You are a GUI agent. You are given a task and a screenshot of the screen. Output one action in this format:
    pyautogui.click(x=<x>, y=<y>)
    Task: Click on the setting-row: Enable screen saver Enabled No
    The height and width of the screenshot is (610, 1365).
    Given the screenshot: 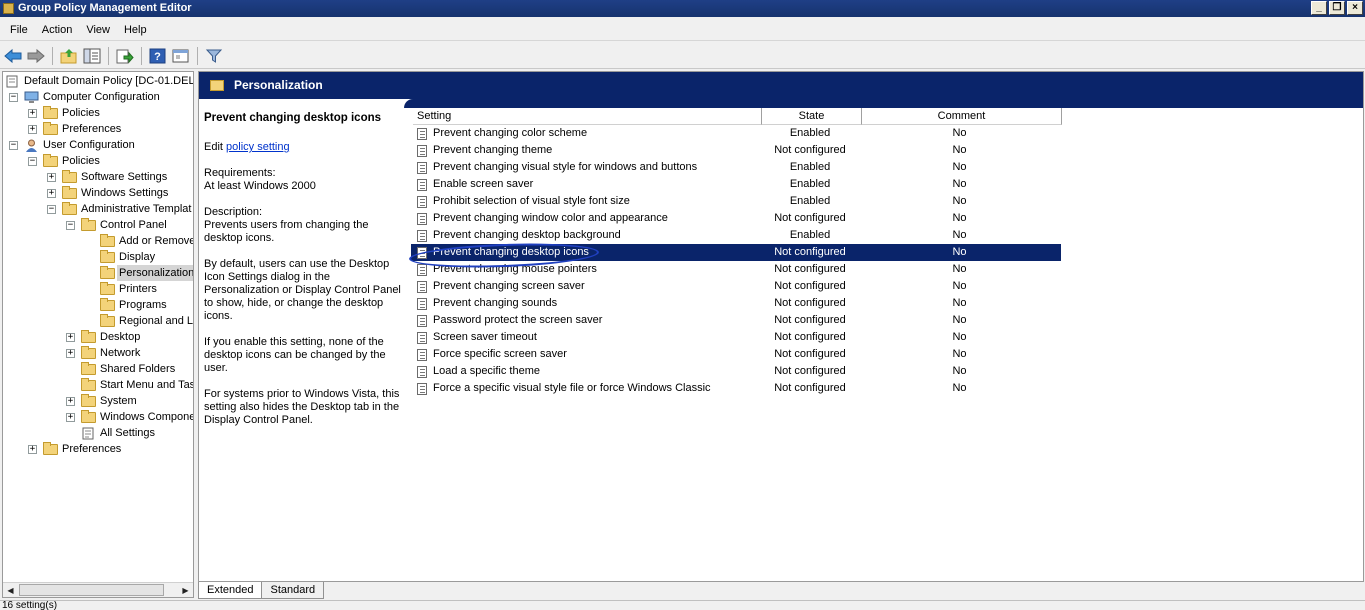 What is the action you would take?
    pyautogui.click(x=736, y=184)
    